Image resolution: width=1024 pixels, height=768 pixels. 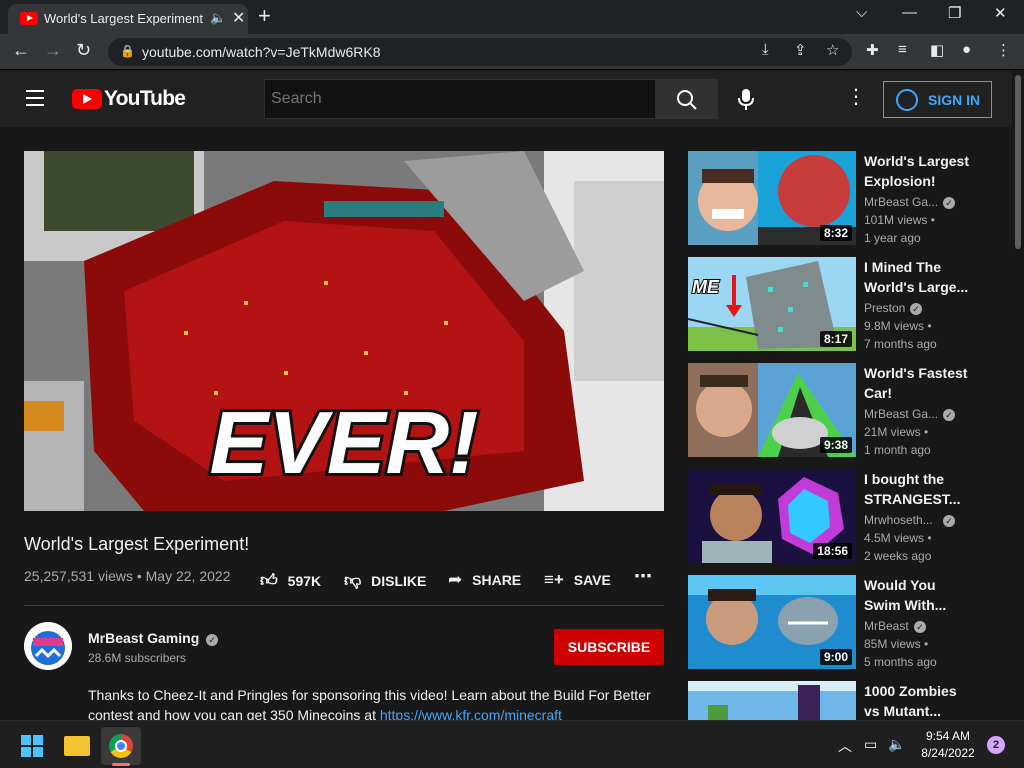 I want to click on more-actions-icon: ⋯, so click(x=643, y=576).